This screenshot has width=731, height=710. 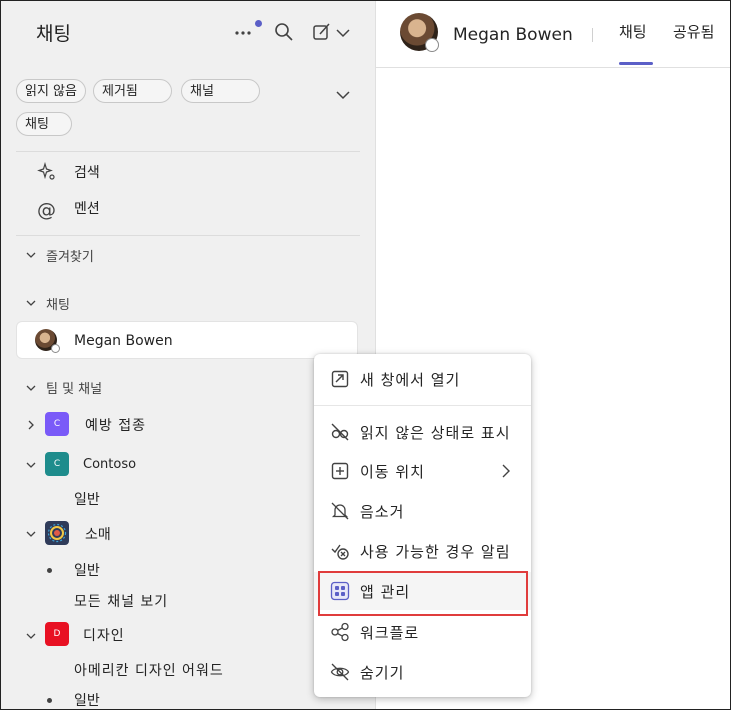 I want to click on quick-item-mentions: 멘션, so click(x=87, y=208).